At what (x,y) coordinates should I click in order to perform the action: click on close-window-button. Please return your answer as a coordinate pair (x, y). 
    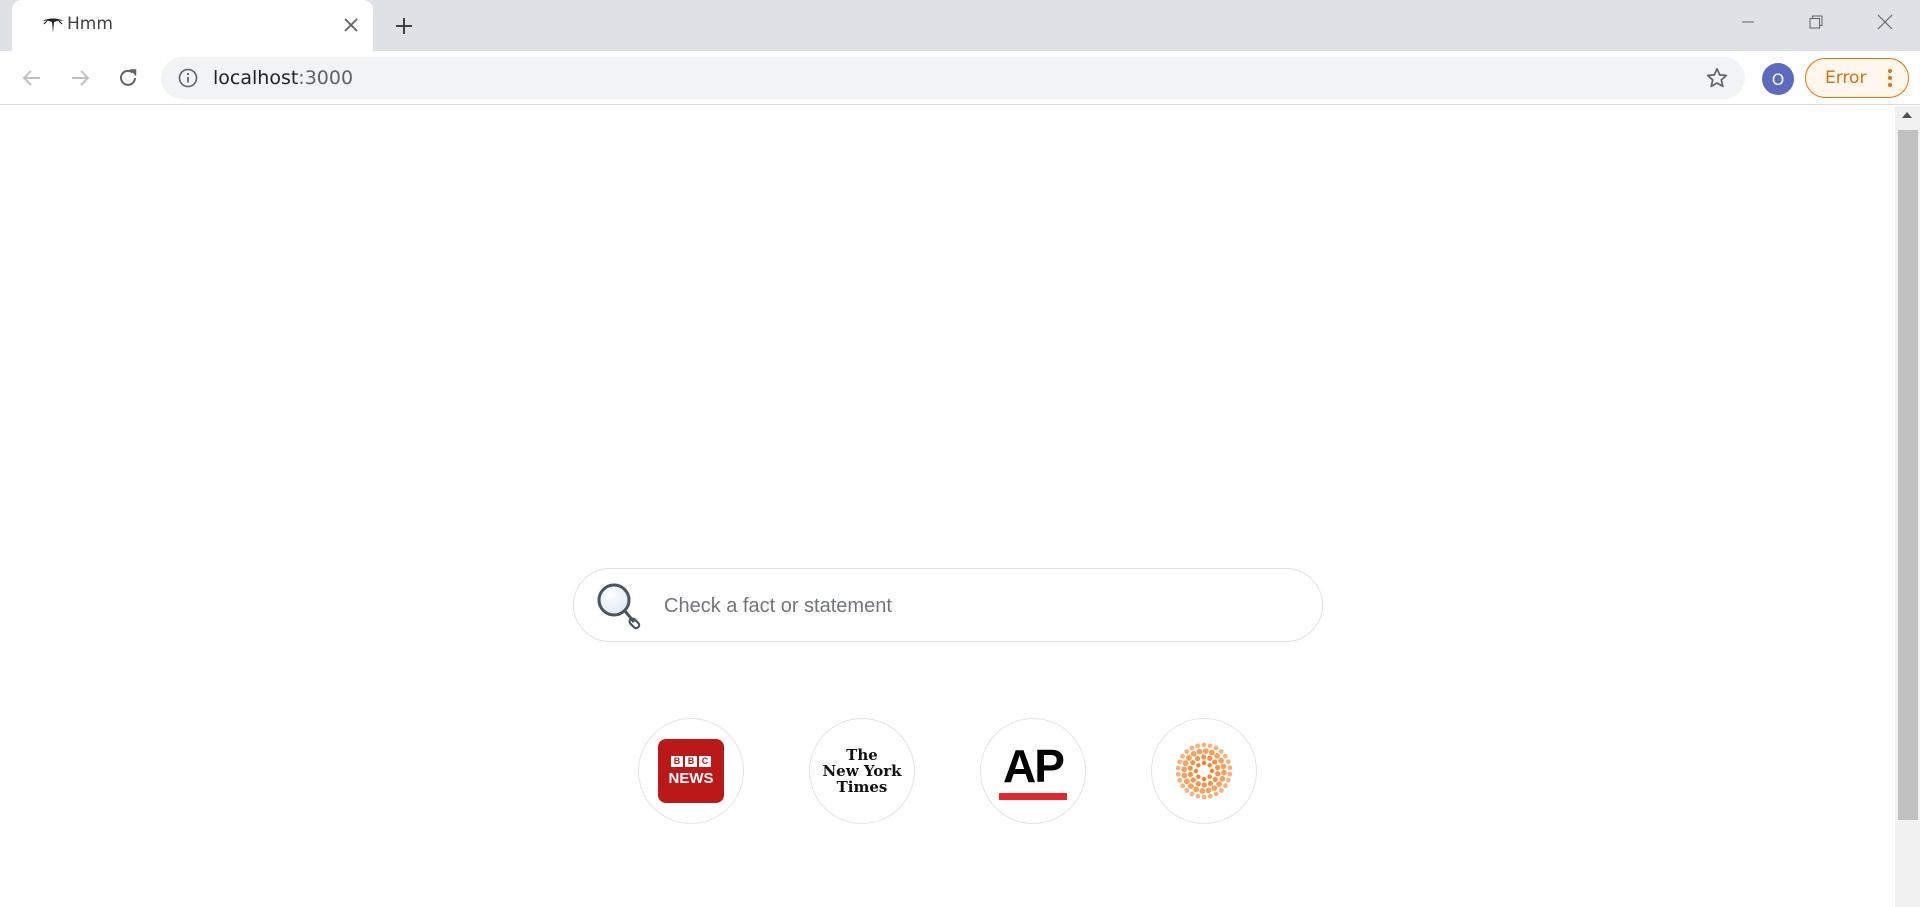
    Looking at the image, I should click on (1885, 22).